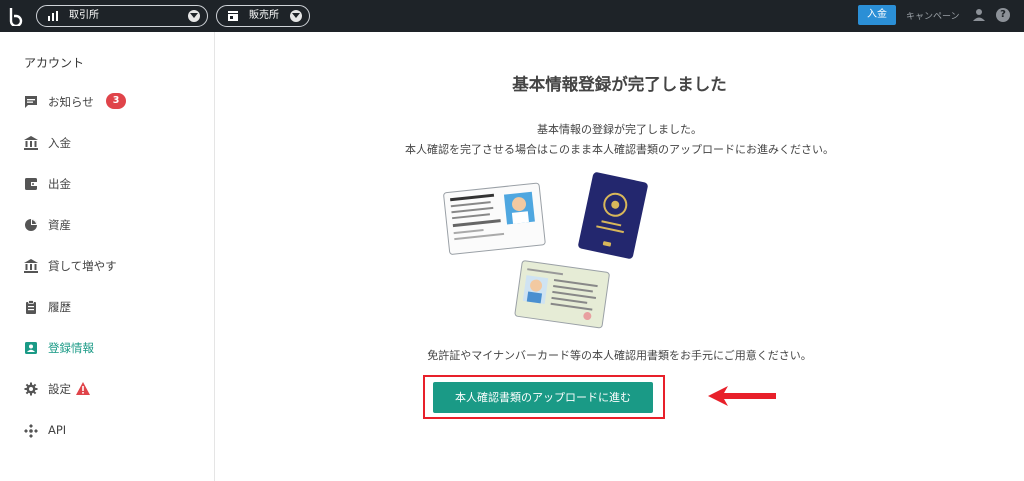 The height and width of the screenshot is (481, 1024). I want to click on sidebar-item-settings: 設定, so click(114, 389).